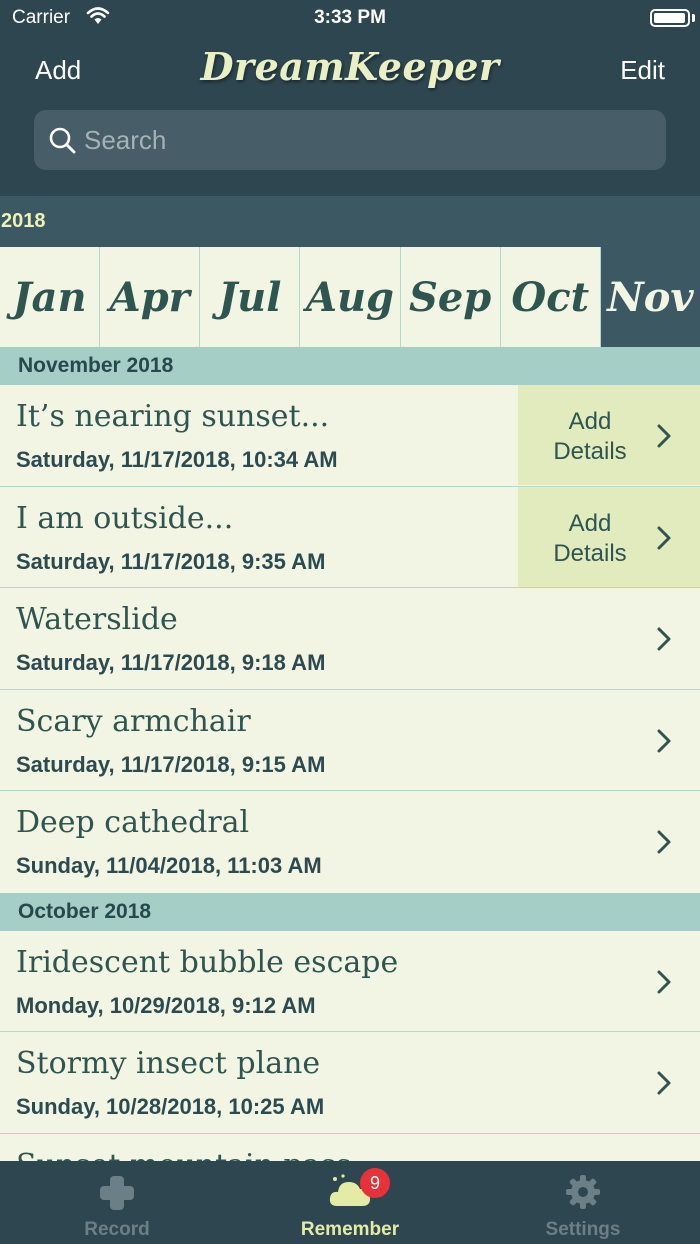  Describe the element at coordinates (350, 221) in the screenshot. I see `year-bar: 2018` at that location.